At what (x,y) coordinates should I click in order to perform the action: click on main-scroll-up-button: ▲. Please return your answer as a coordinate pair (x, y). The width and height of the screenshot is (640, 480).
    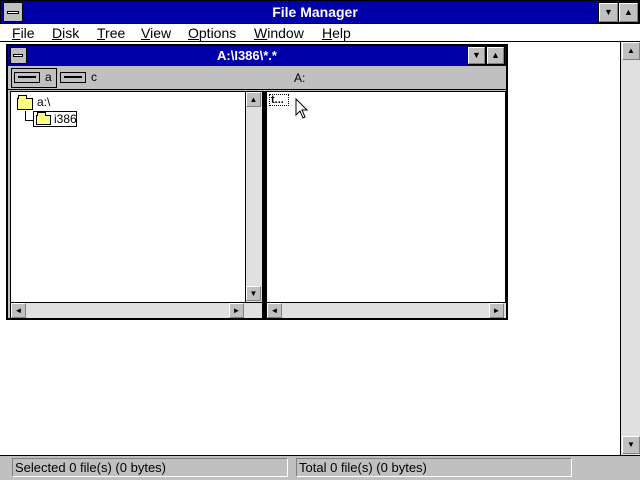
    Looking at the image, I should click on (631, 51).